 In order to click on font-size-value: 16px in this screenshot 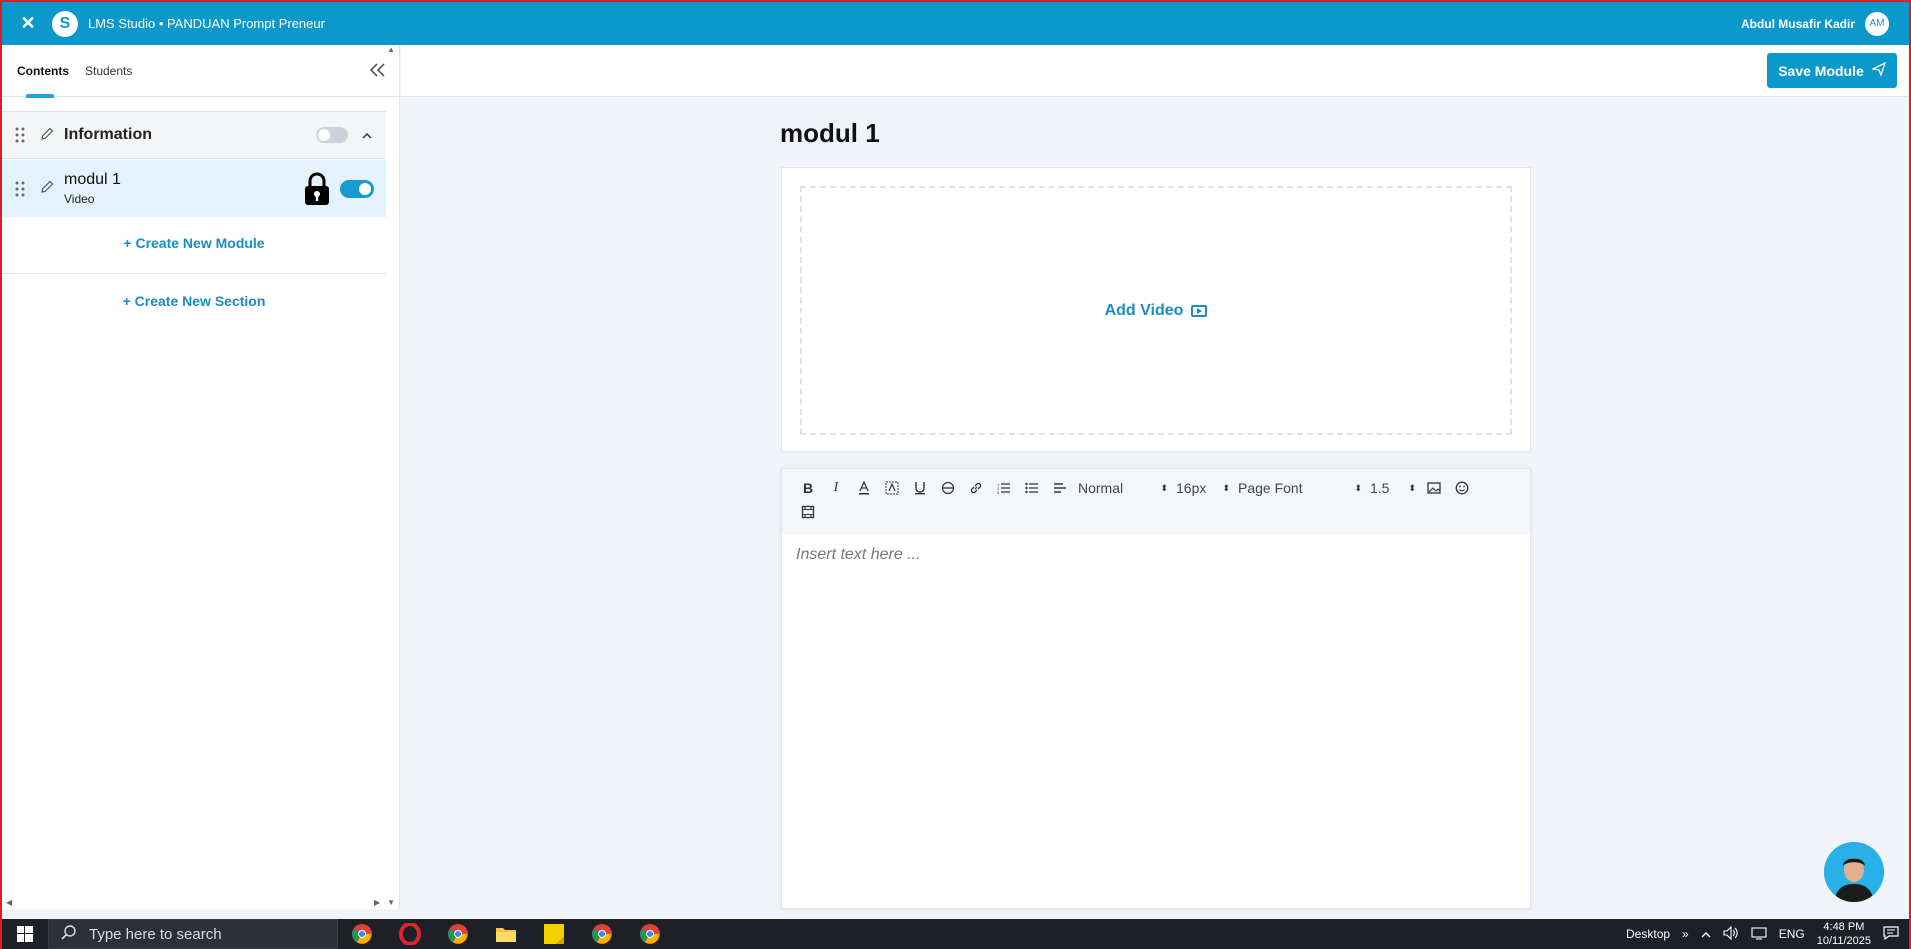, I will do `click(1191, 488)`.